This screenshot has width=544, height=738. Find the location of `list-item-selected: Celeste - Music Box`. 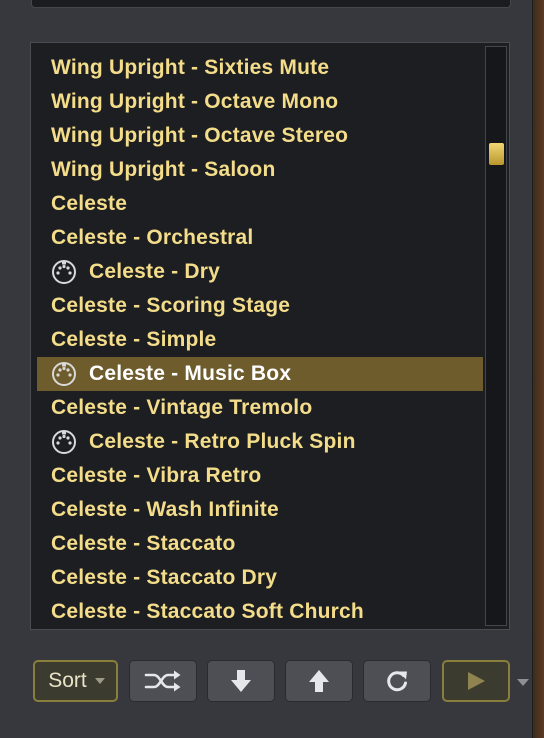

list-item-selected: Celeste - Music Box is located at coordinates (260, 374).